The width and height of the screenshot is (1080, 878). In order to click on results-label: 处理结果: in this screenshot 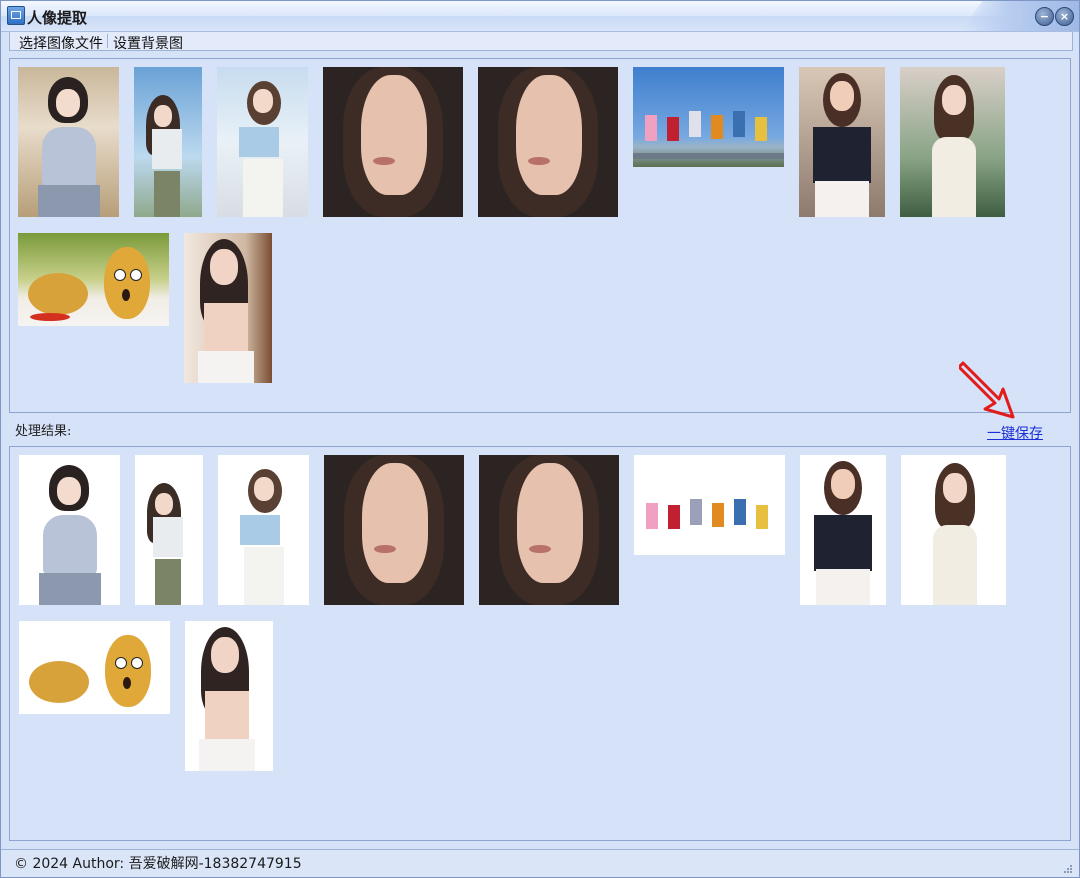, I will do `click(43, 431)`.